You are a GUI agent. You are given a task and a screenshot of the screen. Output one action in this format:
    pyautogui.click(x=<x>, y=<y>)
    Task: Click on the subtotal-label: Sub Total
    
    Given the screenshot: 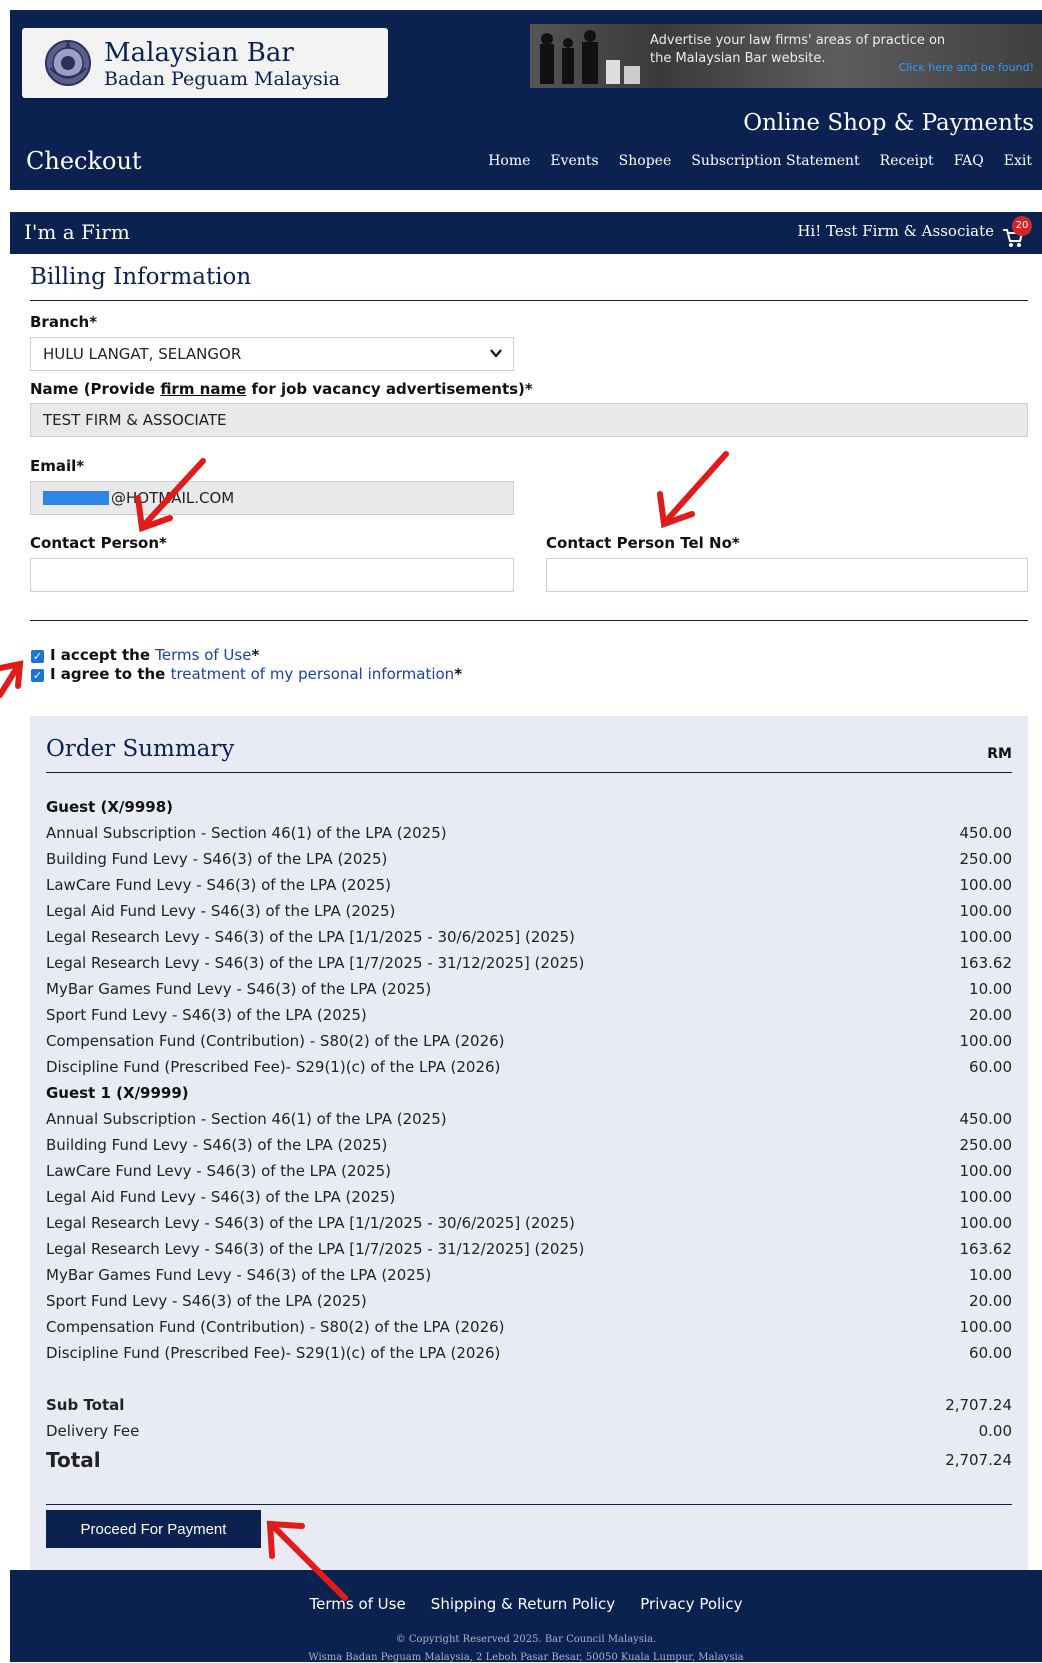 What is the action you would take?
    pyautogui.click(x=85, y=1405)
    